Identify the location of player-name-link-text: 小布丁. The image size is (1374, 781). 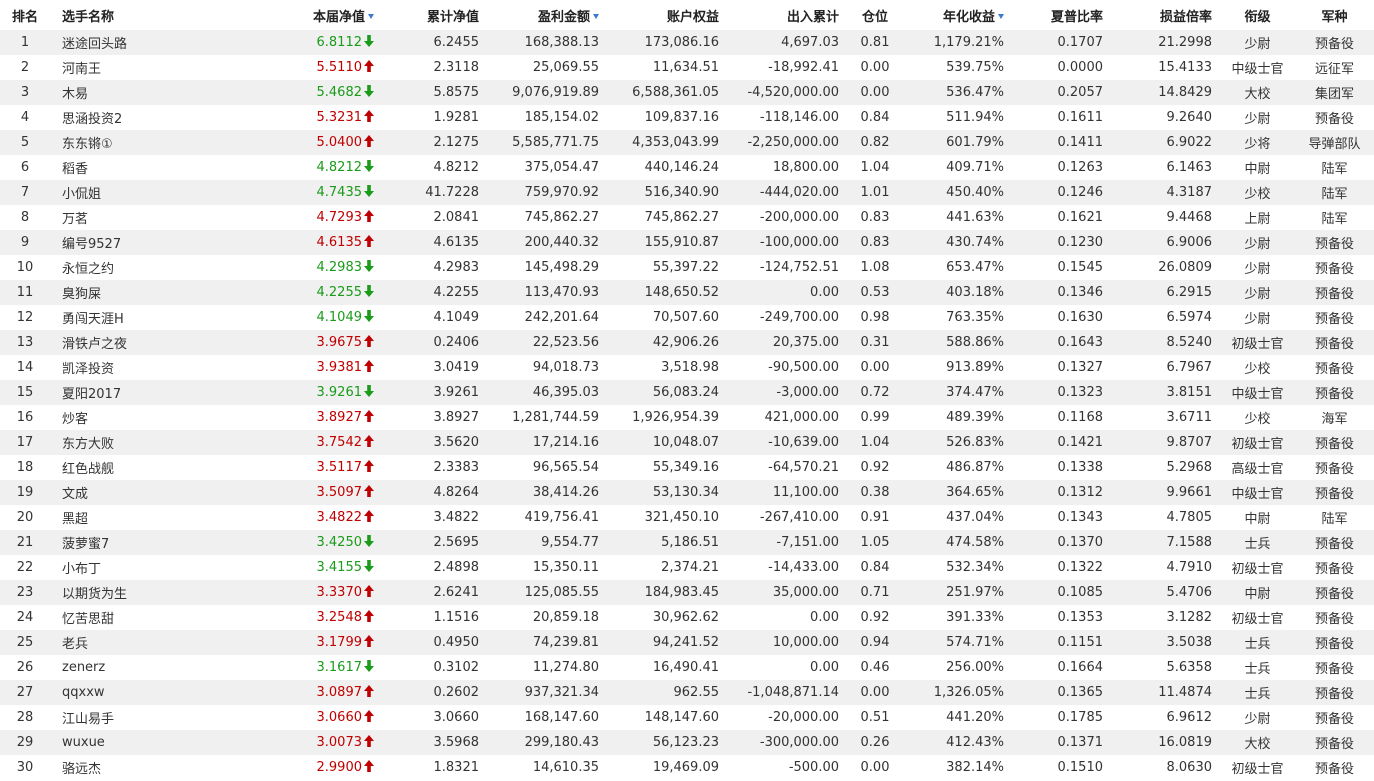
(81, 569).